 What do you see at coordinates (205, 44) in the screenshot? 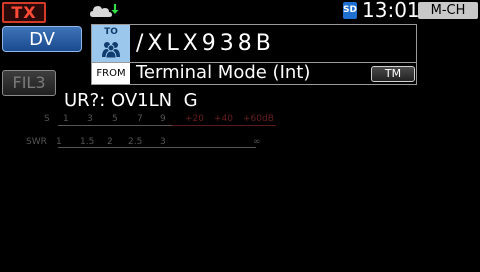
I see `to-call-value: /XLX938B` at bounding box center [205, 44].